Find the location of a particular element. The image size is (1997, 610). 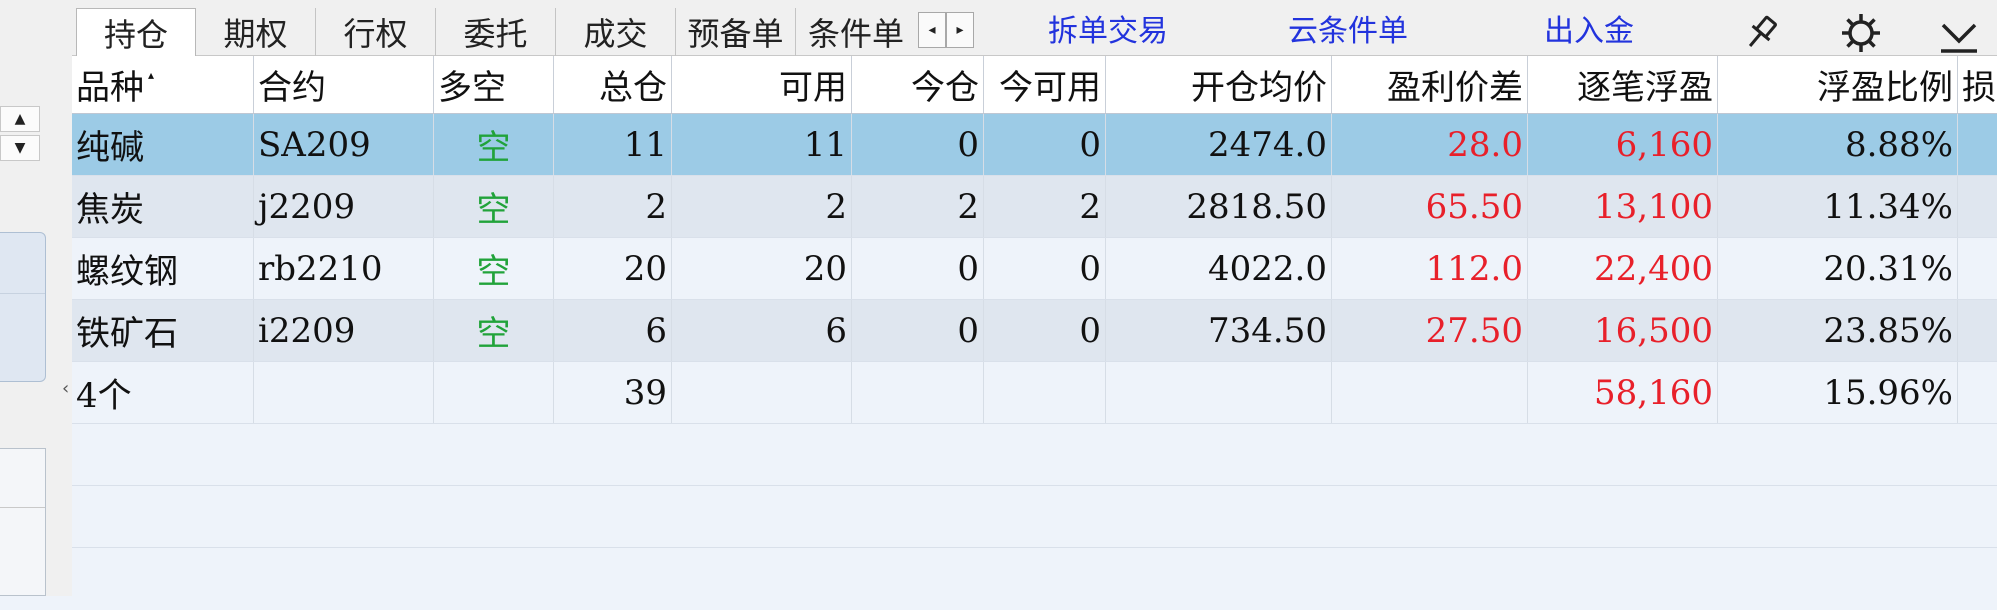

header-available: 可用 is located at coordinates (762, 84).